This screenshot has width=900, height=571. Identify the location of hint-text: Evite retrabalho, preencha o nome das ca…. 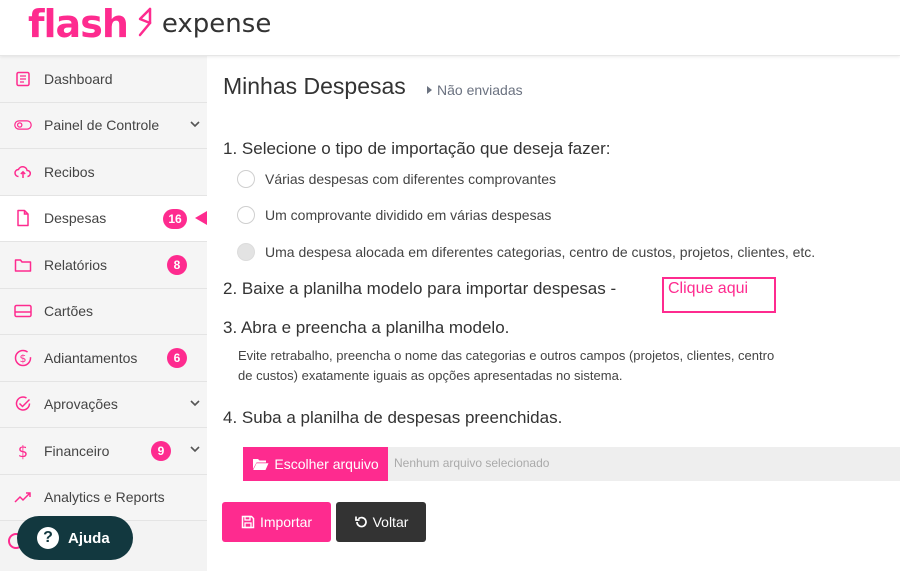
(506, 365).